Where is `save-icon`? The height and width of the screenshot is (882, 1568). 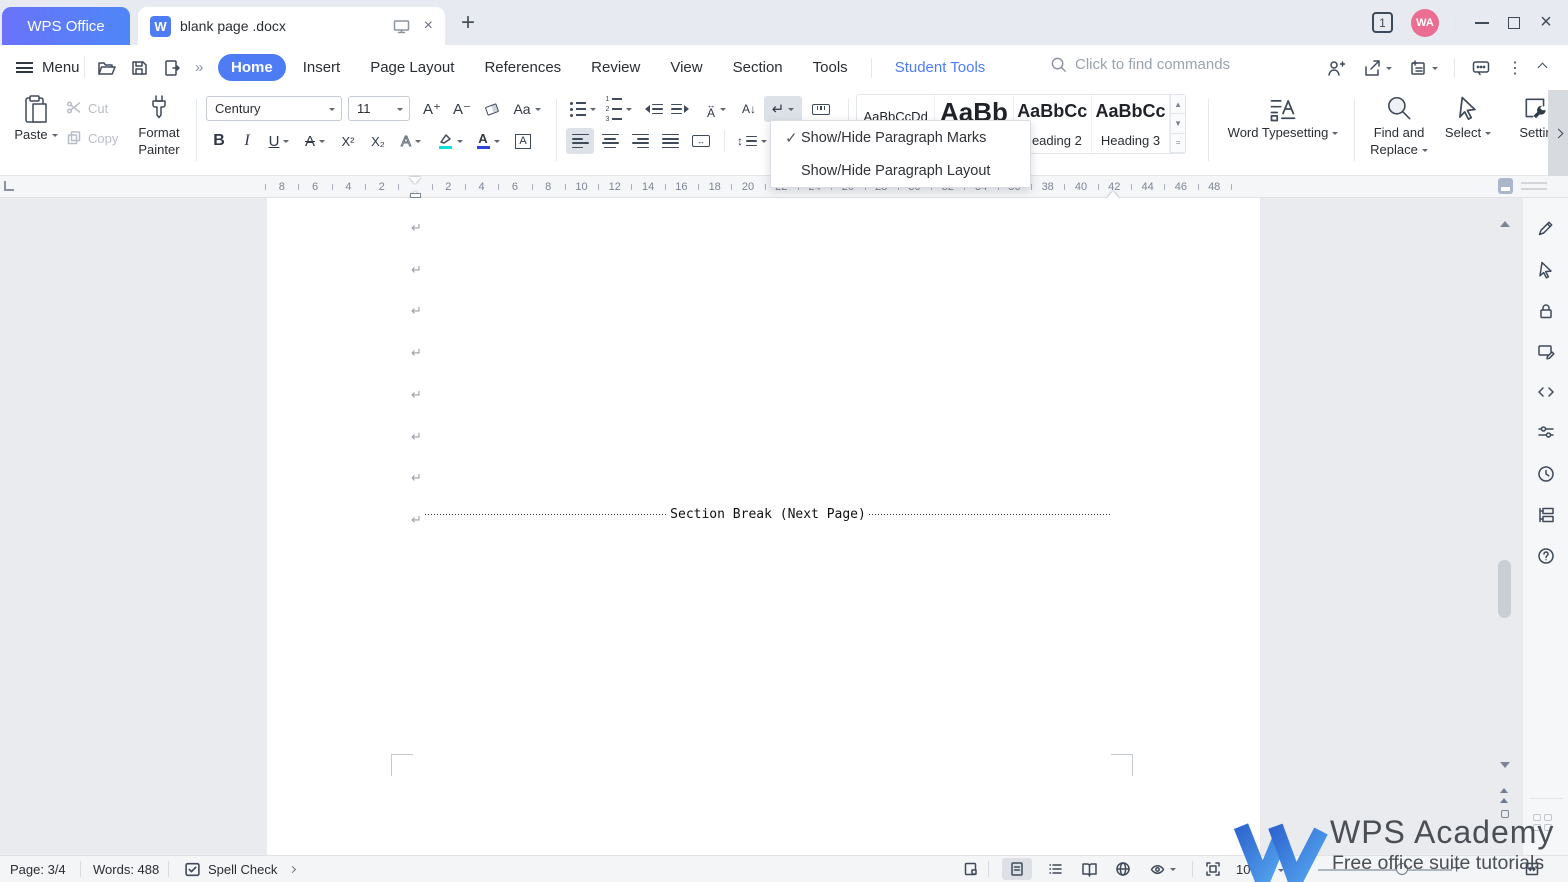
save-icon is located at coordinates (139, 68).